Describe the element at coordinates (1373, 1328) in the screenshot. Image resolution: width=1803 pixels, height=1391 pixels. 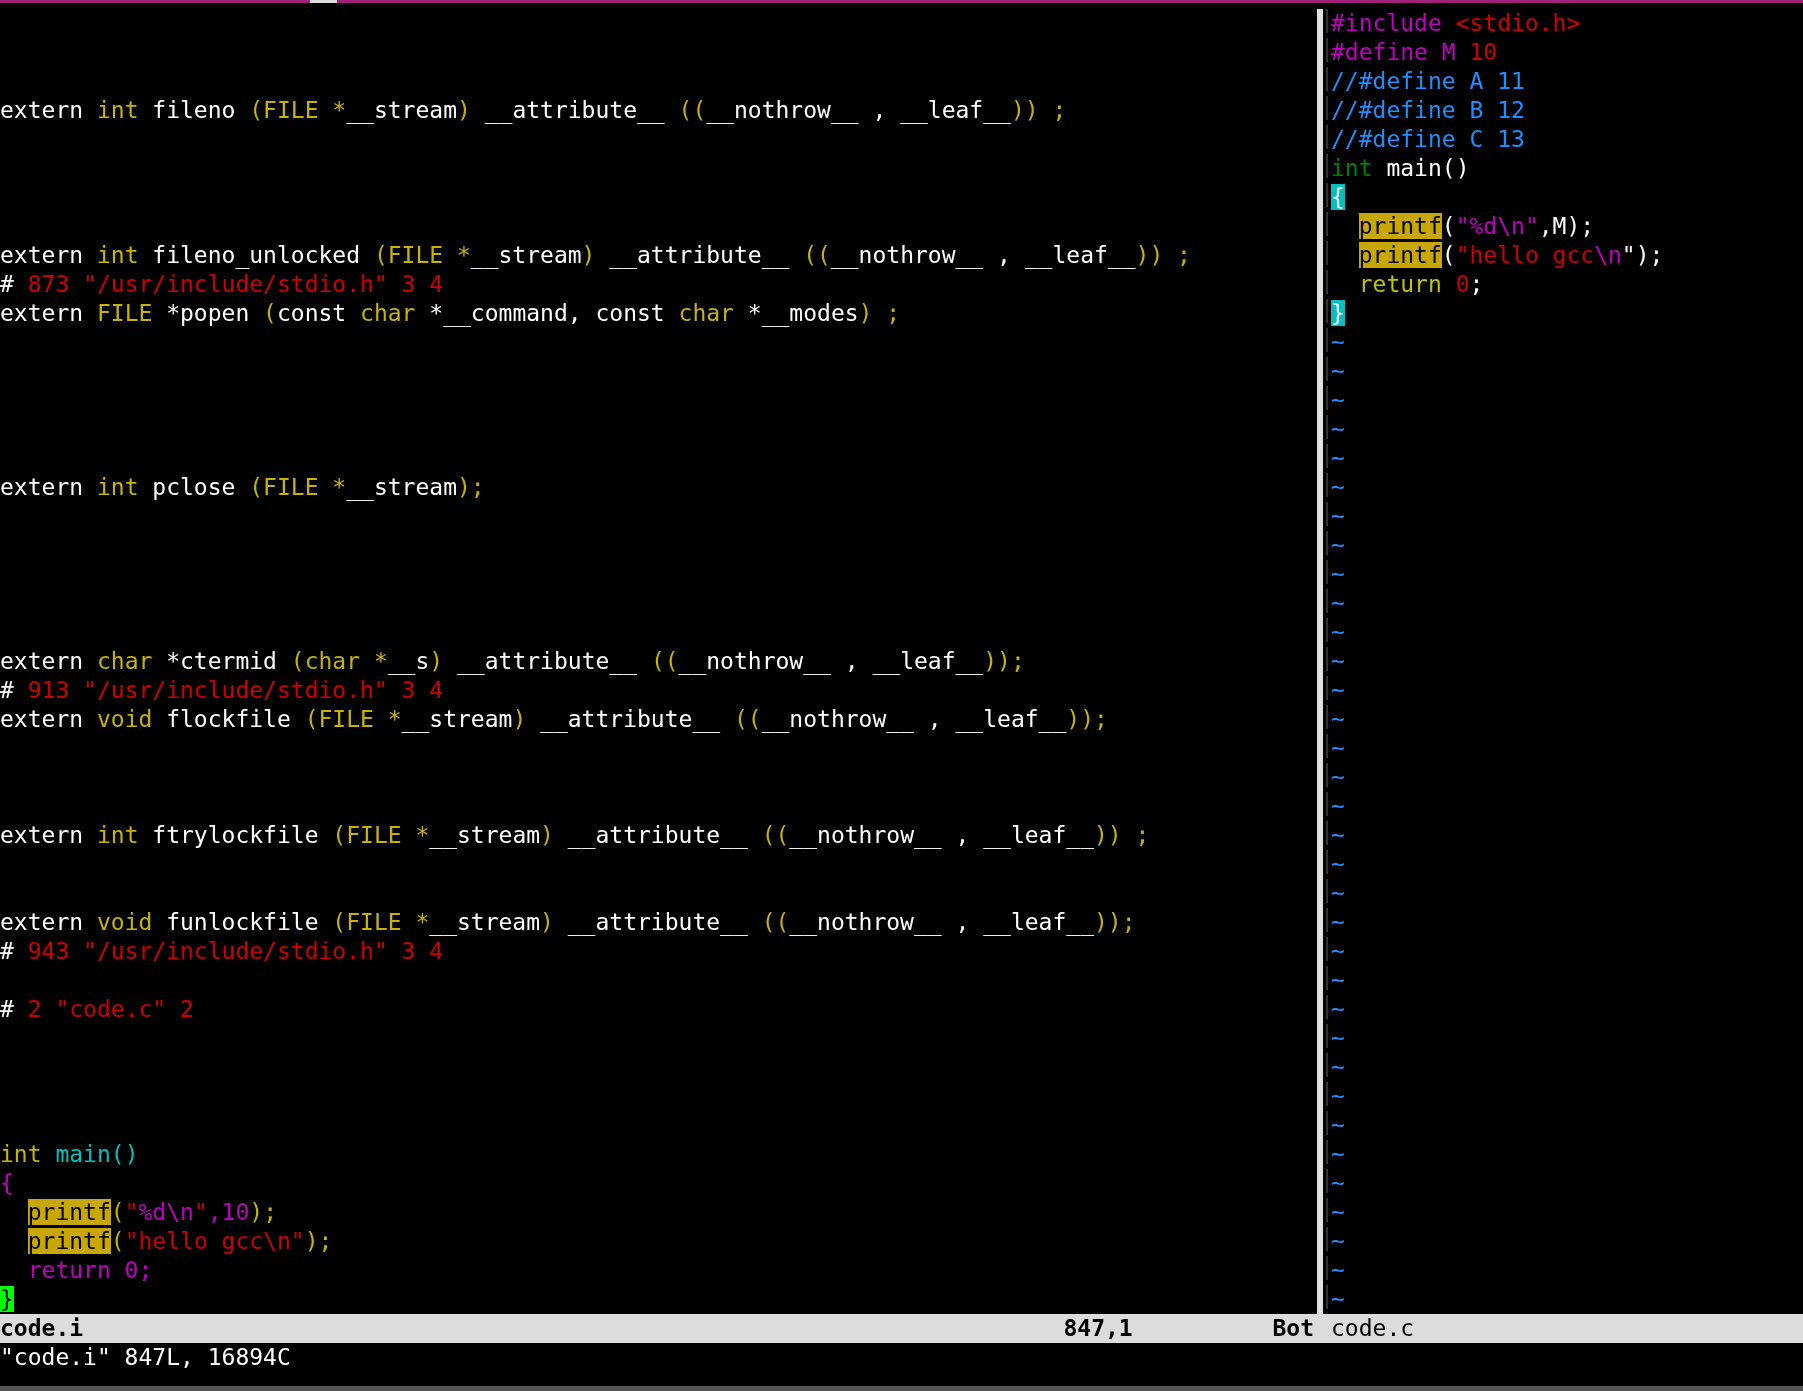
I see `file-name: code.c` at that location.